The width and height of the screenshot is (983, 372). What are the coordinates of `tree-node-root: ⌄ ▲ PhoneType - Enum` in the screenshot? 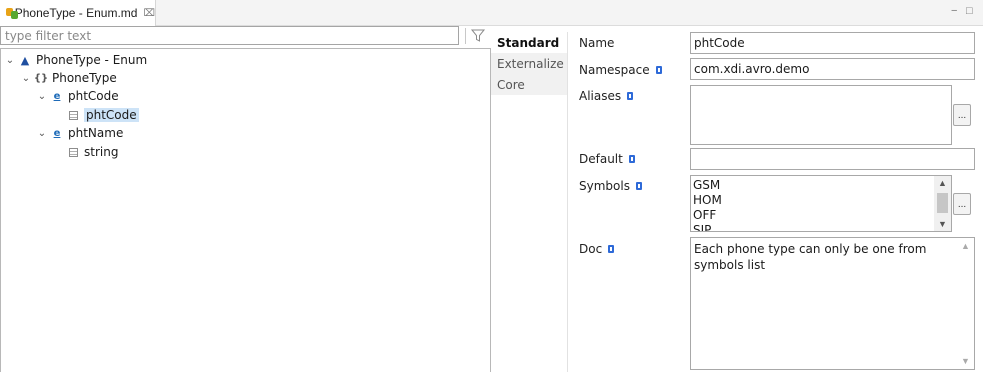 It's located at (75, 60).